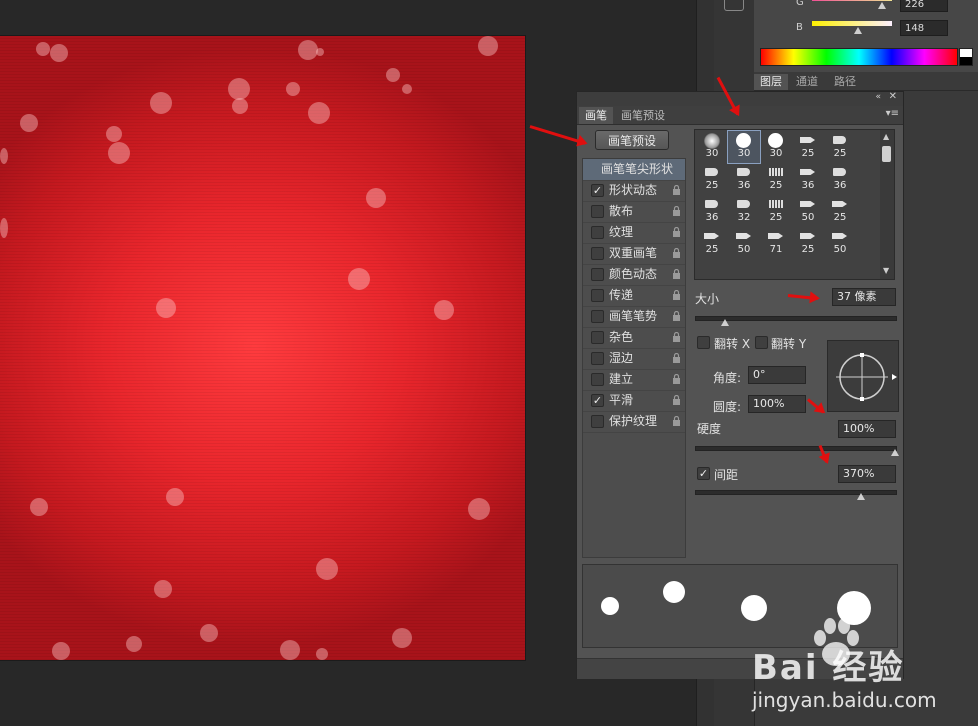  Describe the element at coordinates (621, 295) in the screenshot. I see `option-label: 传递` at that location.